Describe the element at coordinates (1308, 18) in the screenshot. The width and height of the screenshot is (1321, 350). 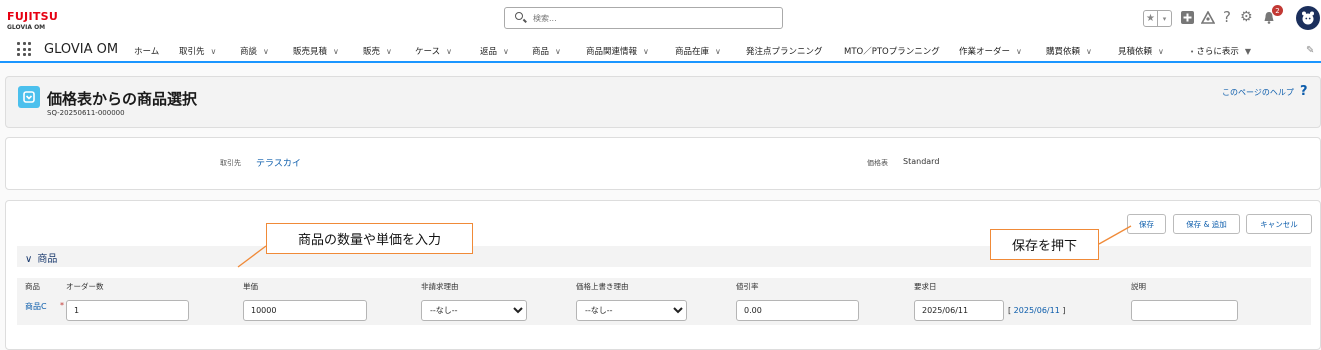
I see `user-avatar` at that location.